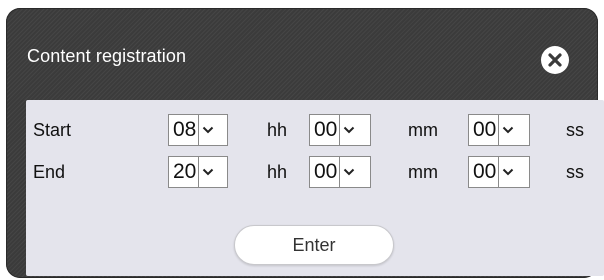 The image size is (604, 280). I want to click on end-hour-select: 20, so click(198, 172).